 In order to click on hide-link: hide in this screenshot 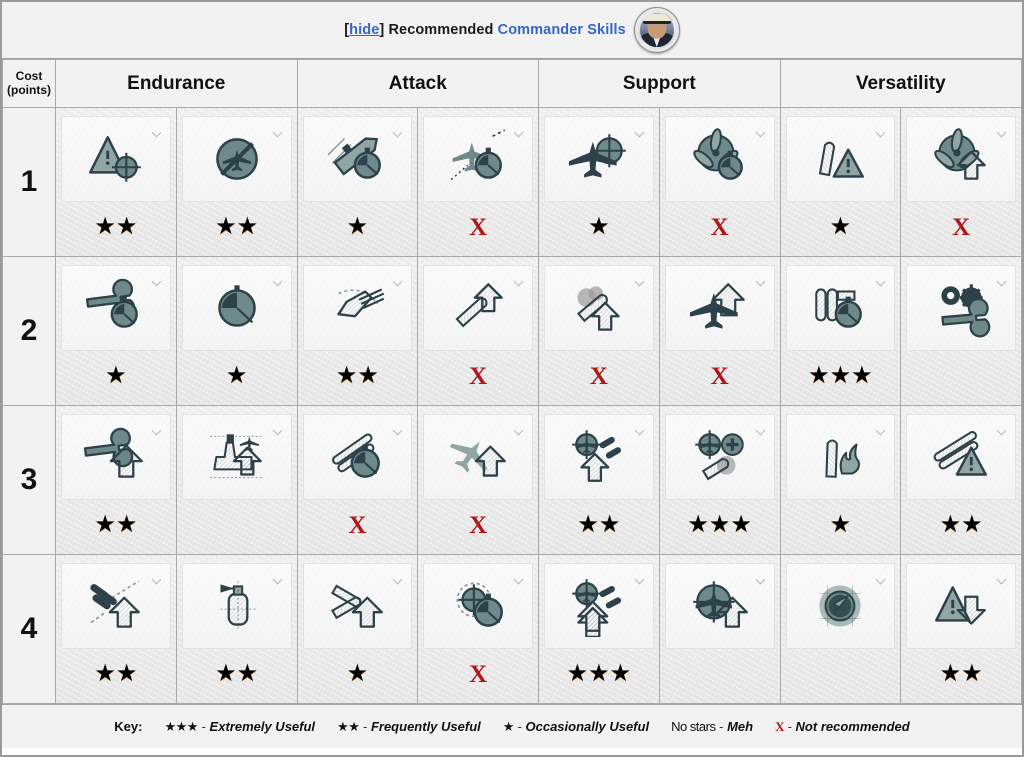, I will do `click(364, 30)`.